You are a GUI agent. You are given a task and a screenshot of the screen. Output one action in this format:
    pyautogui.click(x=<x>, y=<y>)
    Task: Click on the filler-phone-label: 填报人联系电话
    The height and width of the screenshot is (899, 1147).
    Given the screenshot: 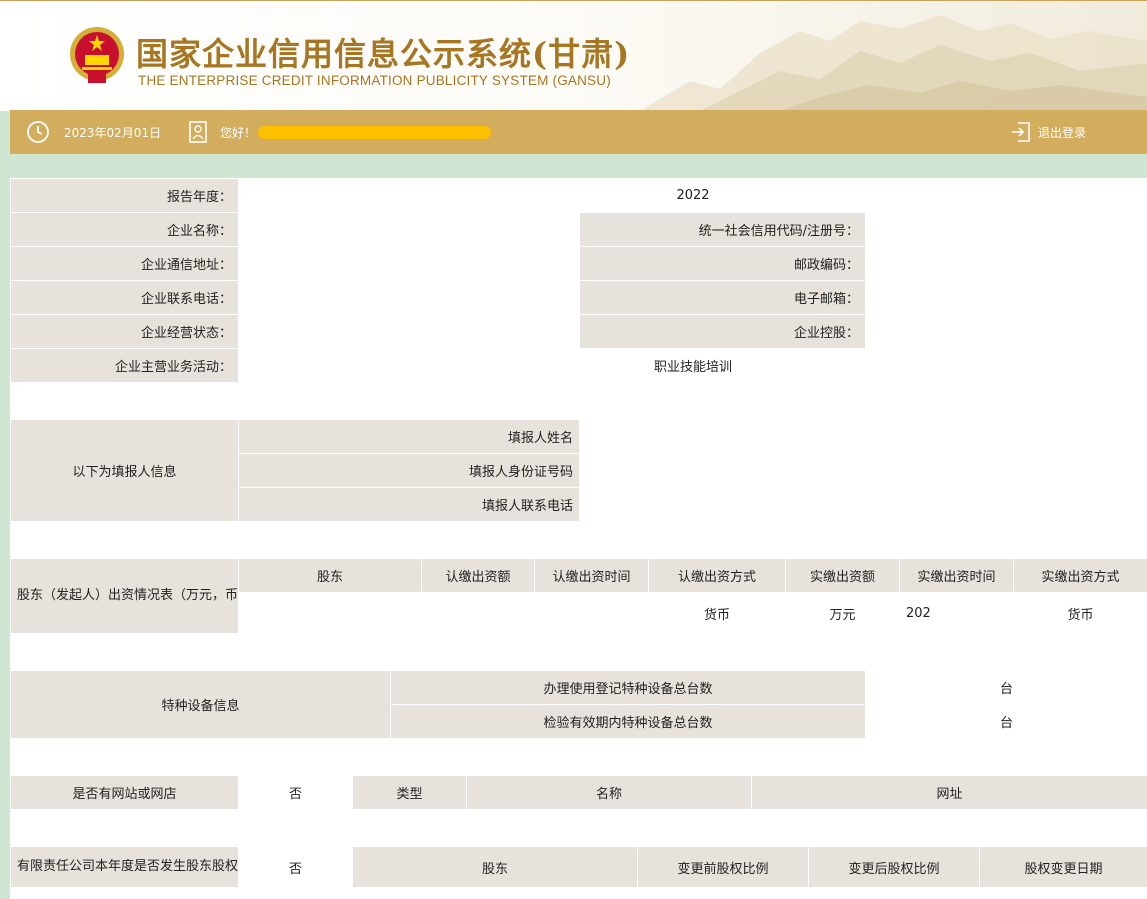 What is the action you would take?
    pyautogui.click(x=409, y=504)
    